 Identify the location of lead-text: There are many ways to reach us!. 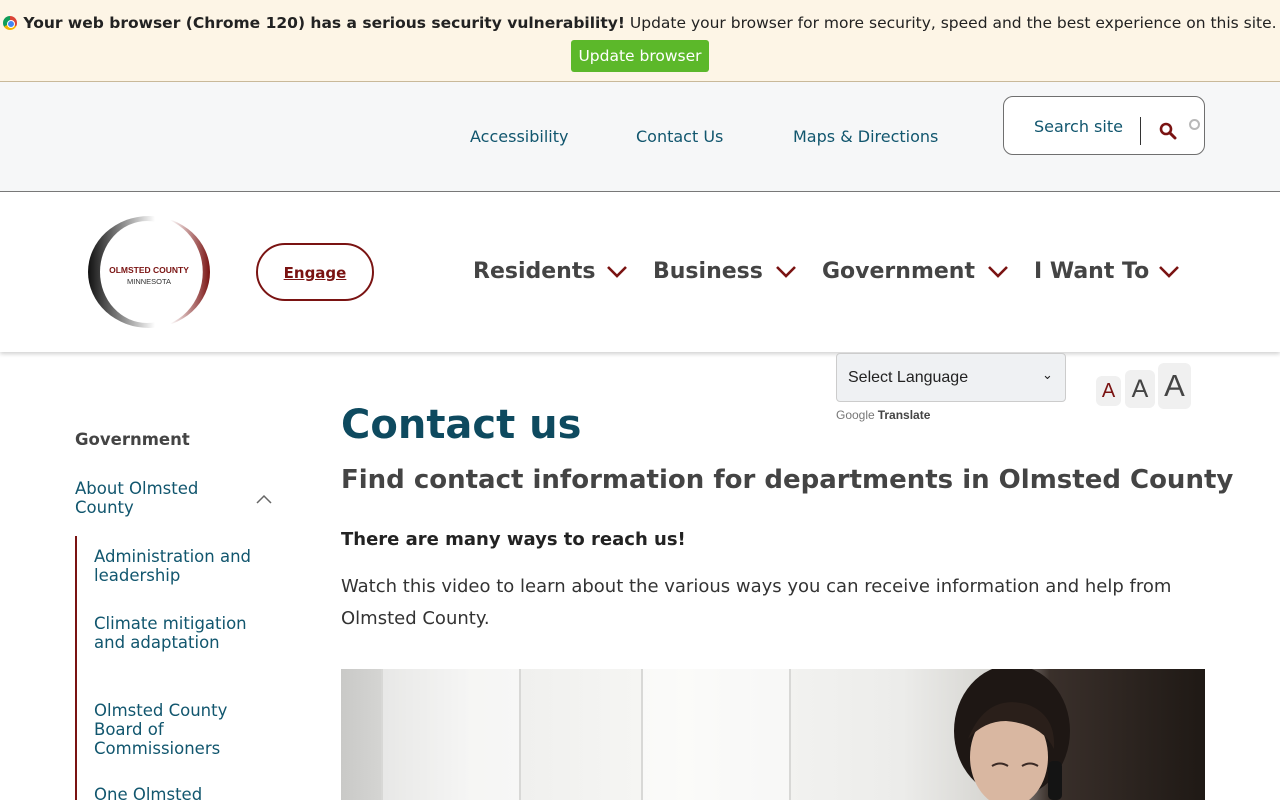
(513, 539).